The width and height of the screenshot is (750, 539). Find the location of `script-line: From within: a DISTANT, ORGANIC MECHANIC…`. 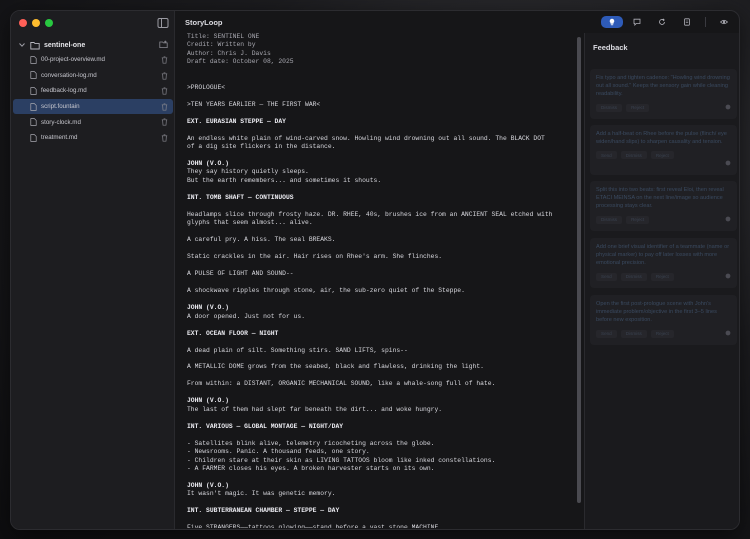

script-line: From within: a DISTANT, ORGANIC MECHANIC… is located at coordinates (341, 384).